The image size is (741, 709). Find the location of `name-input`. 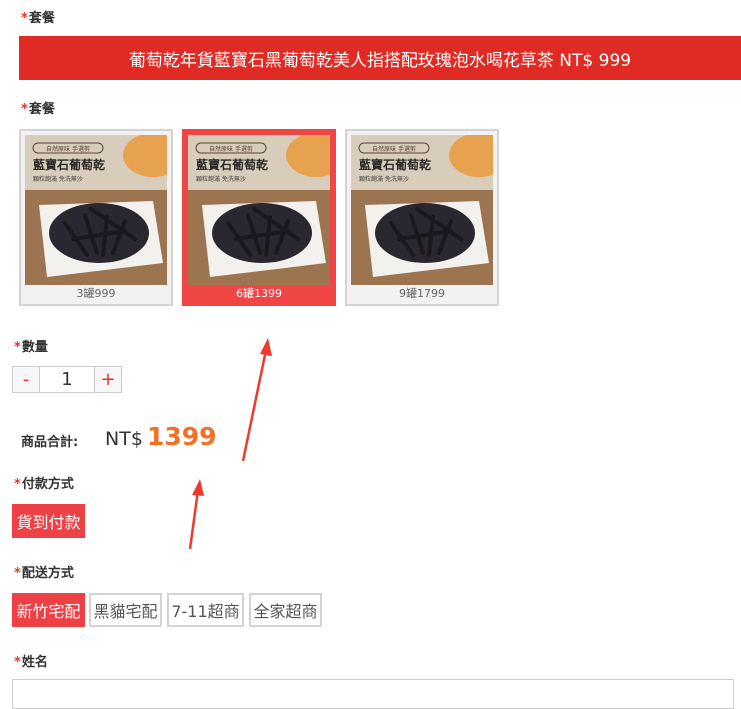

name-input is located at coordinates (373, 694).